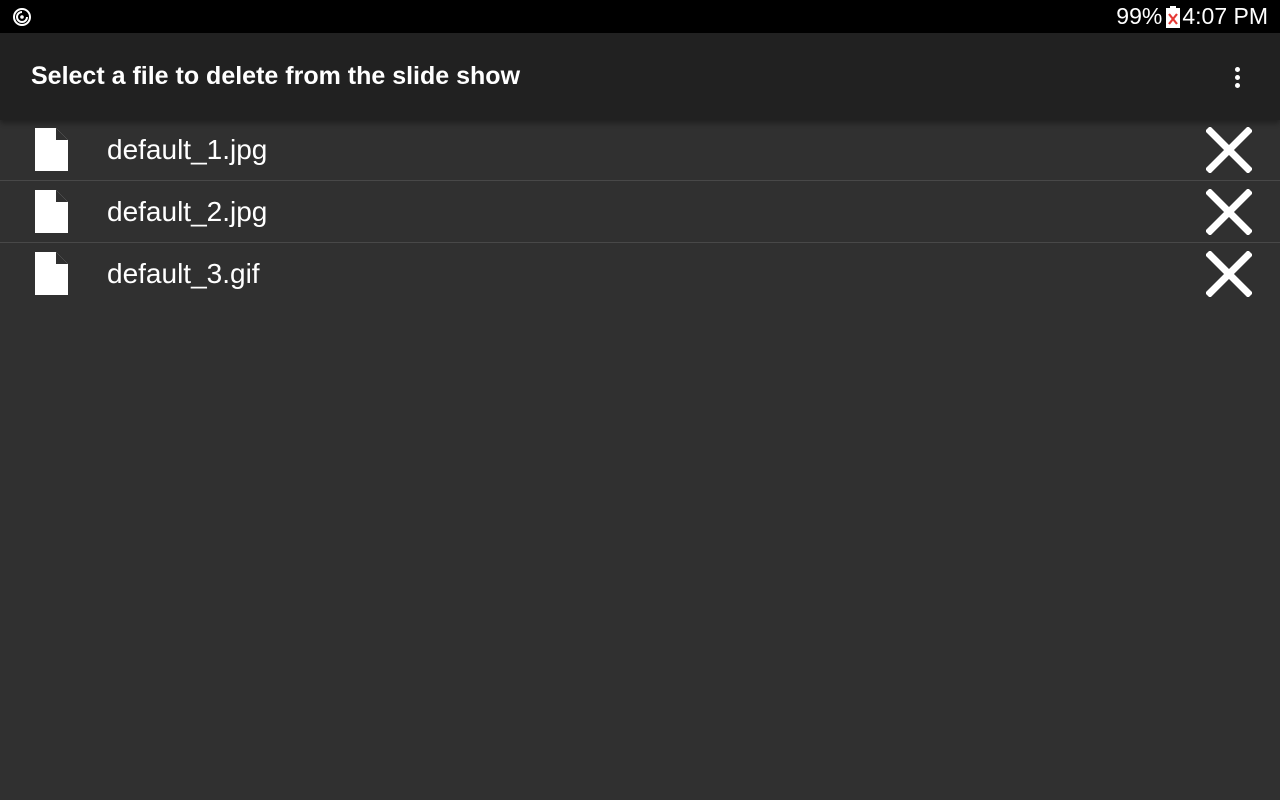  I want to click on status-bar: 99% 4:07 PM, so click(640, 16).